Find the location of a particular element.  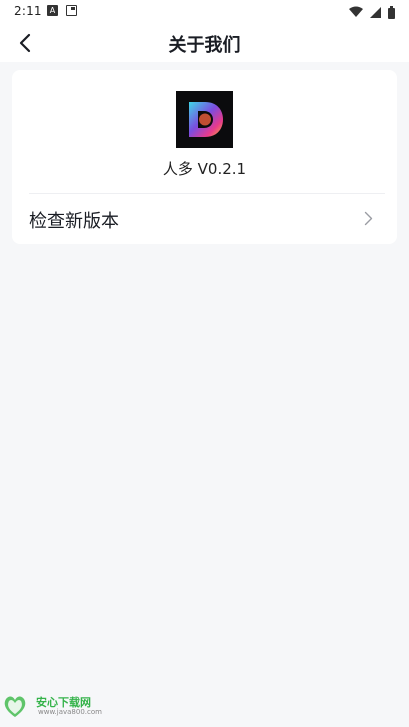

wifi-icon is located at coordinates (356, 11).